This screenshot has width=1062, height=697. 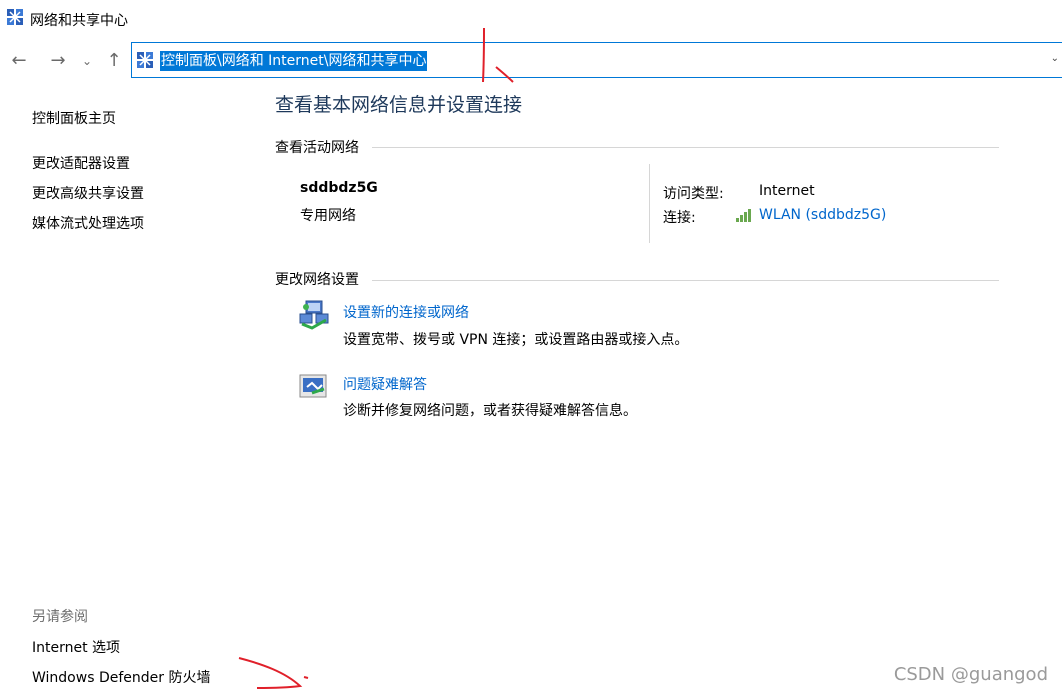 I want to click on see-also-firewall: Windows Defender 防火墙, so click(x=121, y=677).